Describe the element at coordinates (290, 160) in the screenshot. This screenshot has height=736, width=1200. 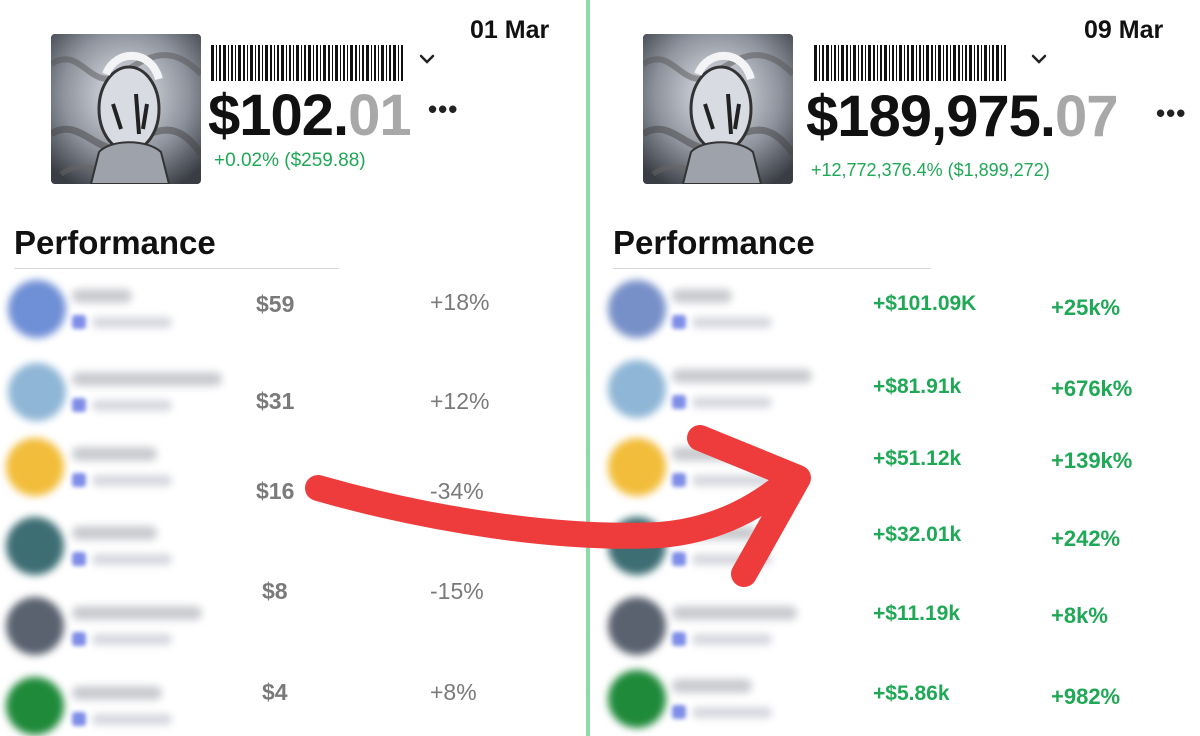
I see `change-label: +0.02% ($259.88)` at that location.